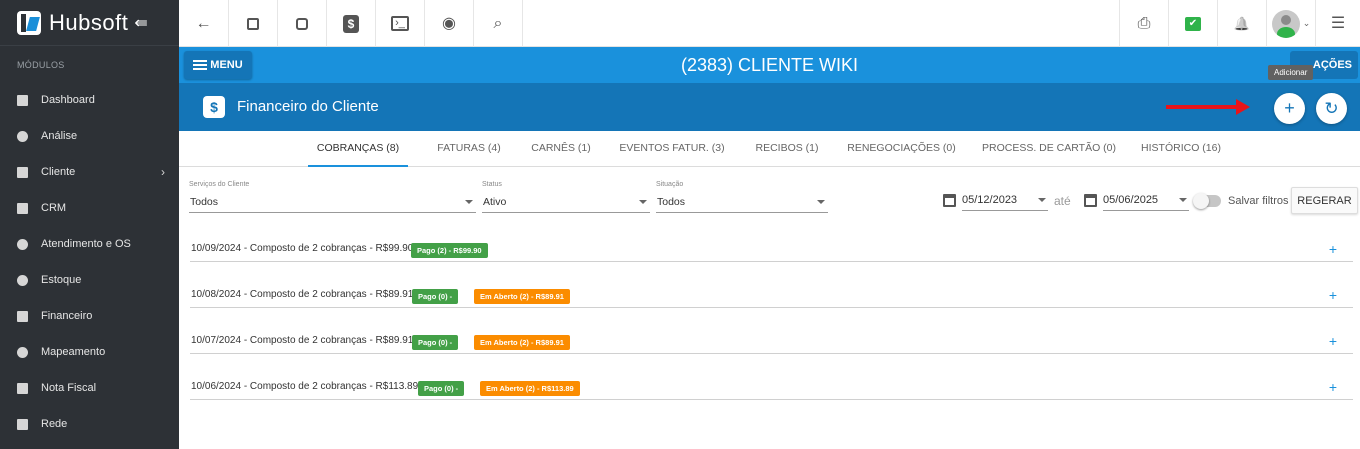 The image size is (1360, 449). What do you see at coordinates (89, 172) in the screenshot?
I see `sidebar-item-cliente: Cliente ›` at bounding box center [89, 172].